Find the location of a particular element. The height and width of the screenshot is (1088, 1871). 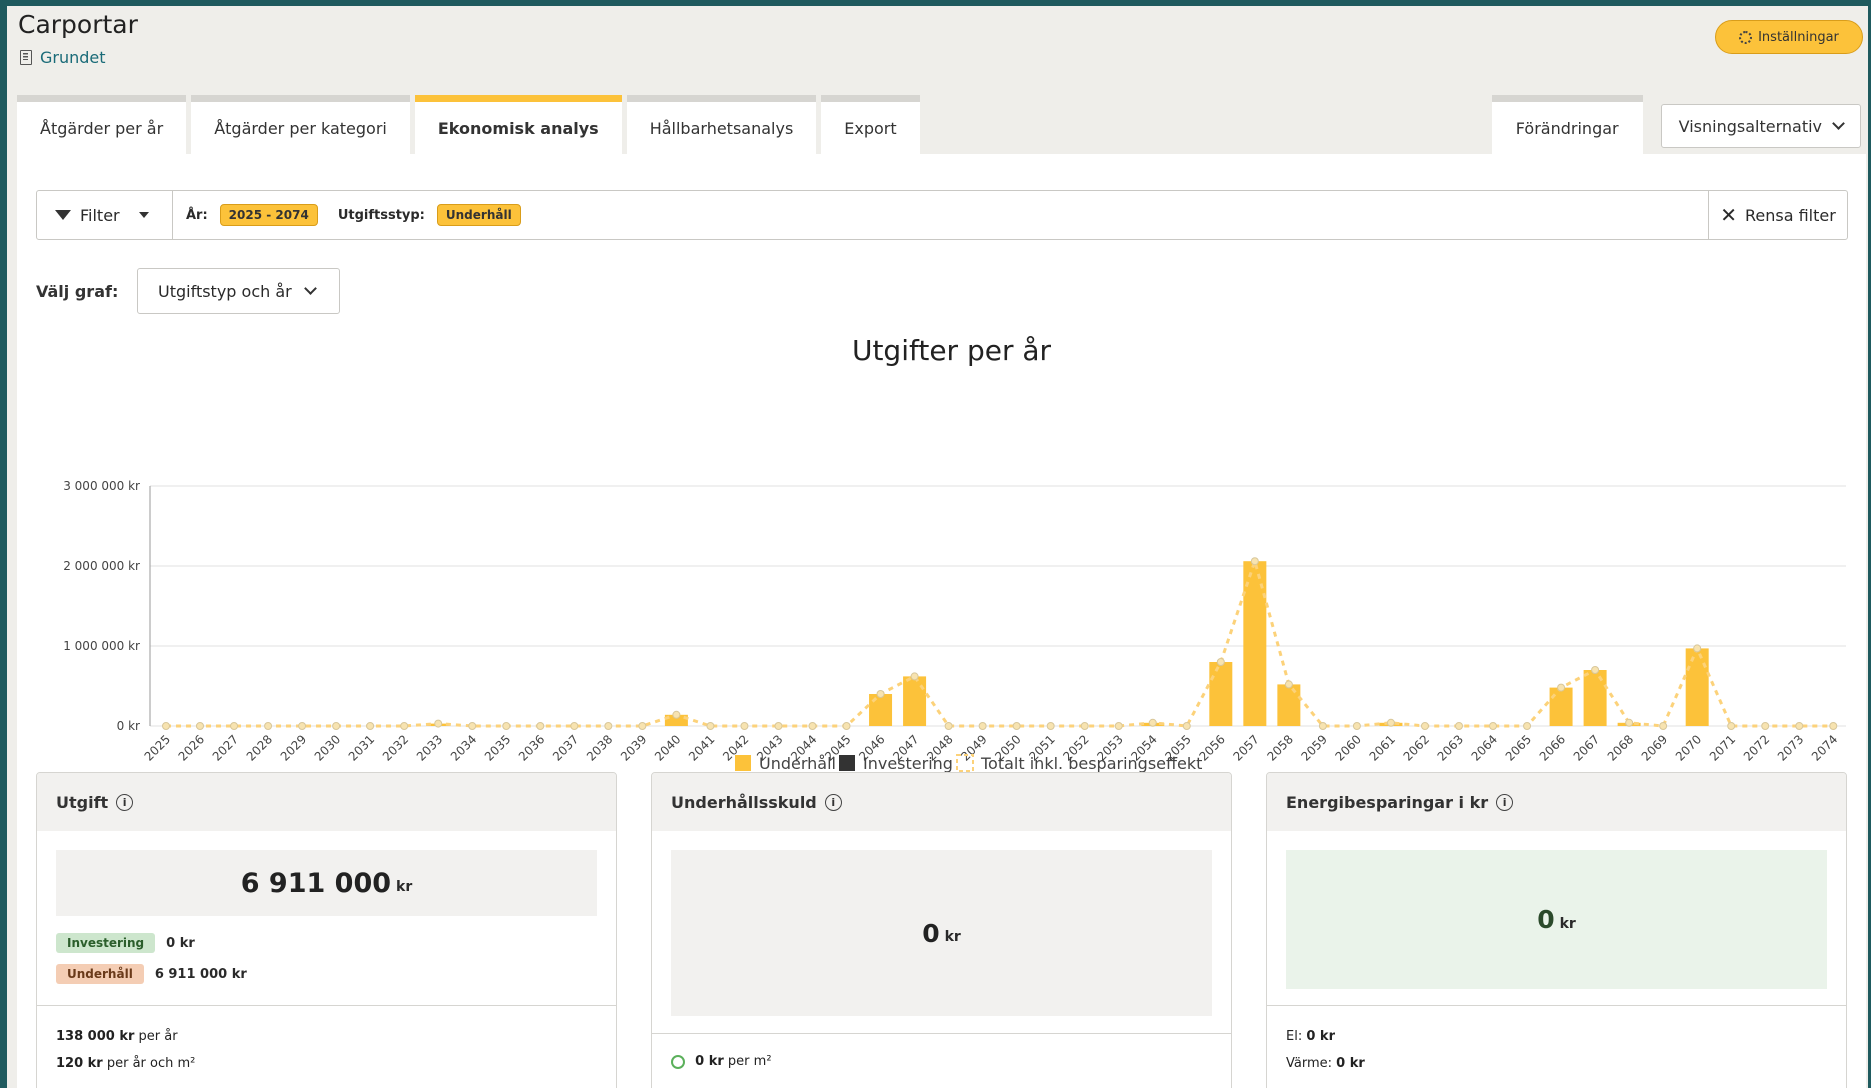

heat-label: Värme: is located at coordinates (1309, 1063).